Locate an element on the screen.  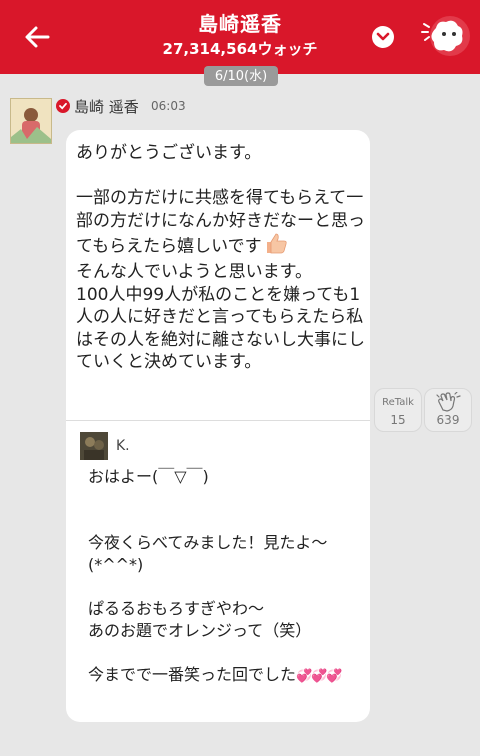
thumbs-up-icon is located at coordinates (276, 246).